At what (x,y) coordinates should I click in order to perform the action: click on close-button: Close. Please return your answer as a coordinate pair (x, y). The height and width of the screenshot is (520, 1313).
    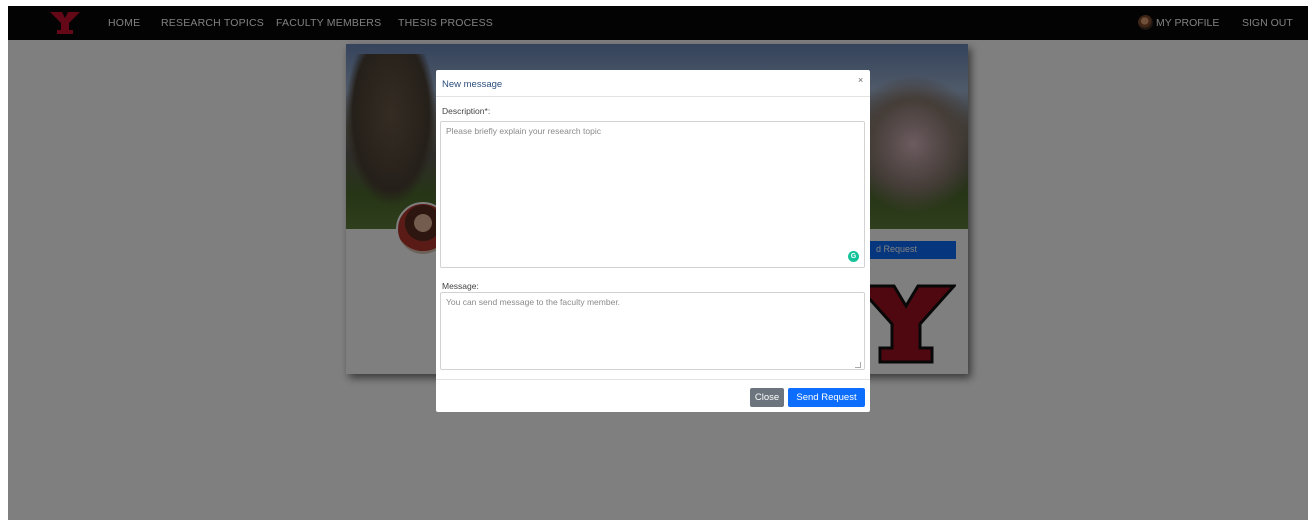
    Looking at the image, I should click on (767, 397).